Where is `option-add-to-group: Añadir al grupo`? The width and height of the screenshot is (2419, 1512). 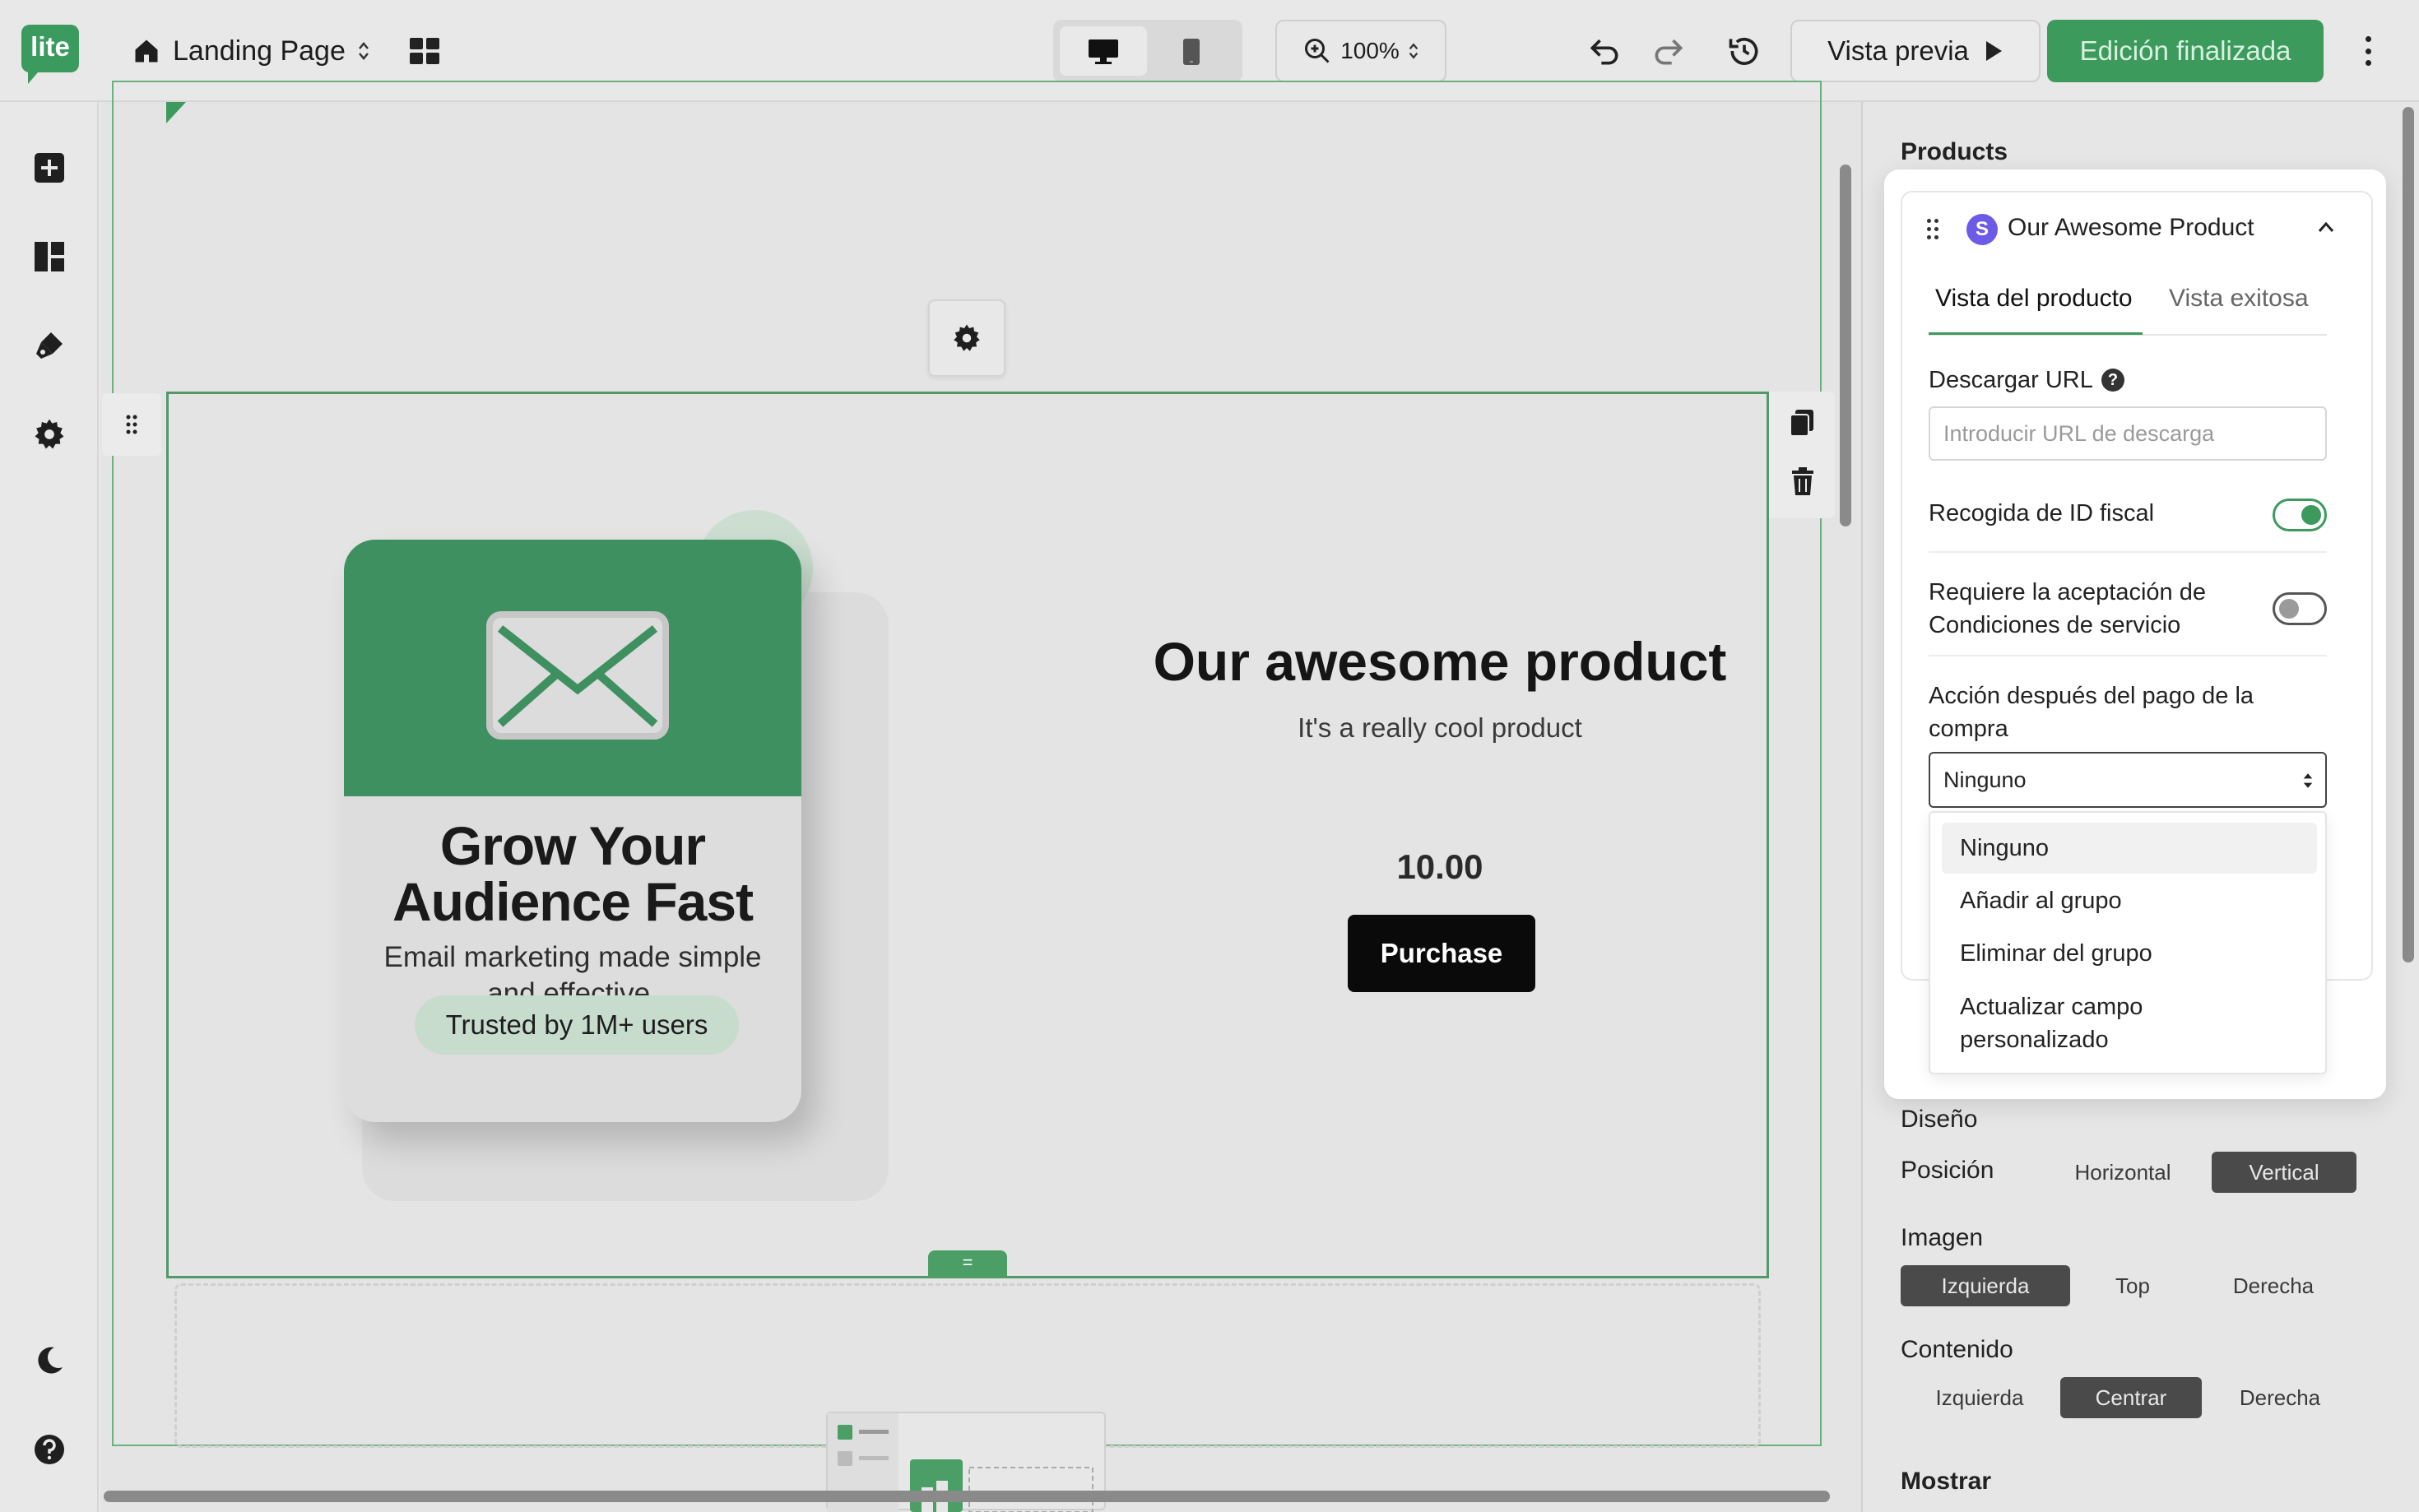 option-add-to-group: Añadir al grupo is located at coordinates (2129, 900).